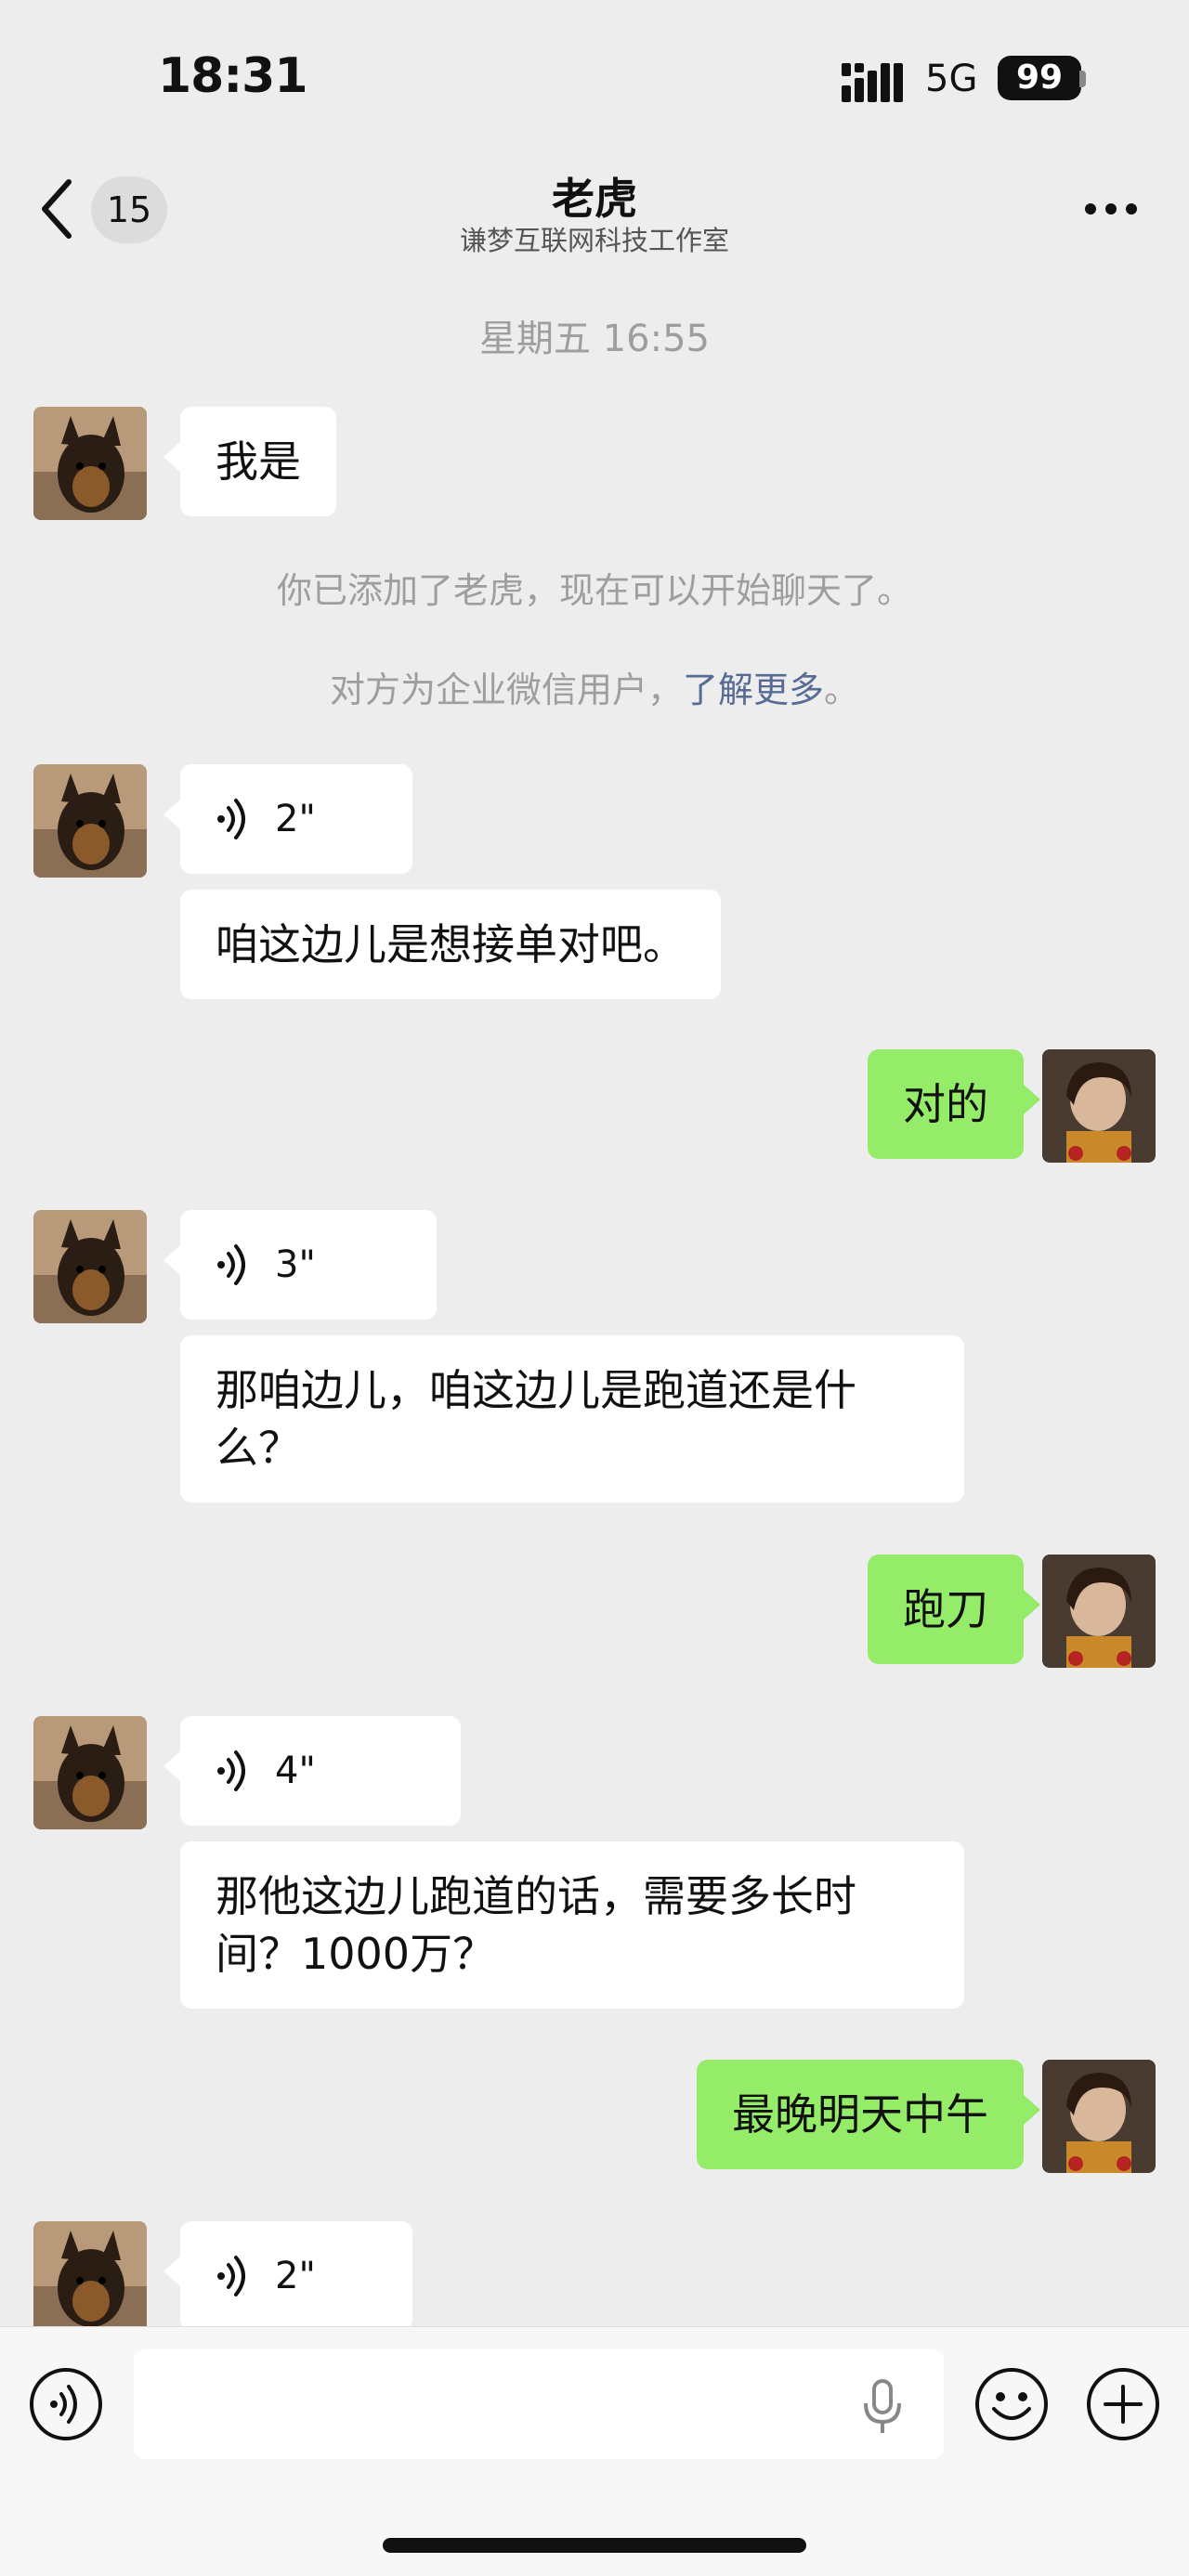  I want to click on home-indicator, so click(594, 2545).